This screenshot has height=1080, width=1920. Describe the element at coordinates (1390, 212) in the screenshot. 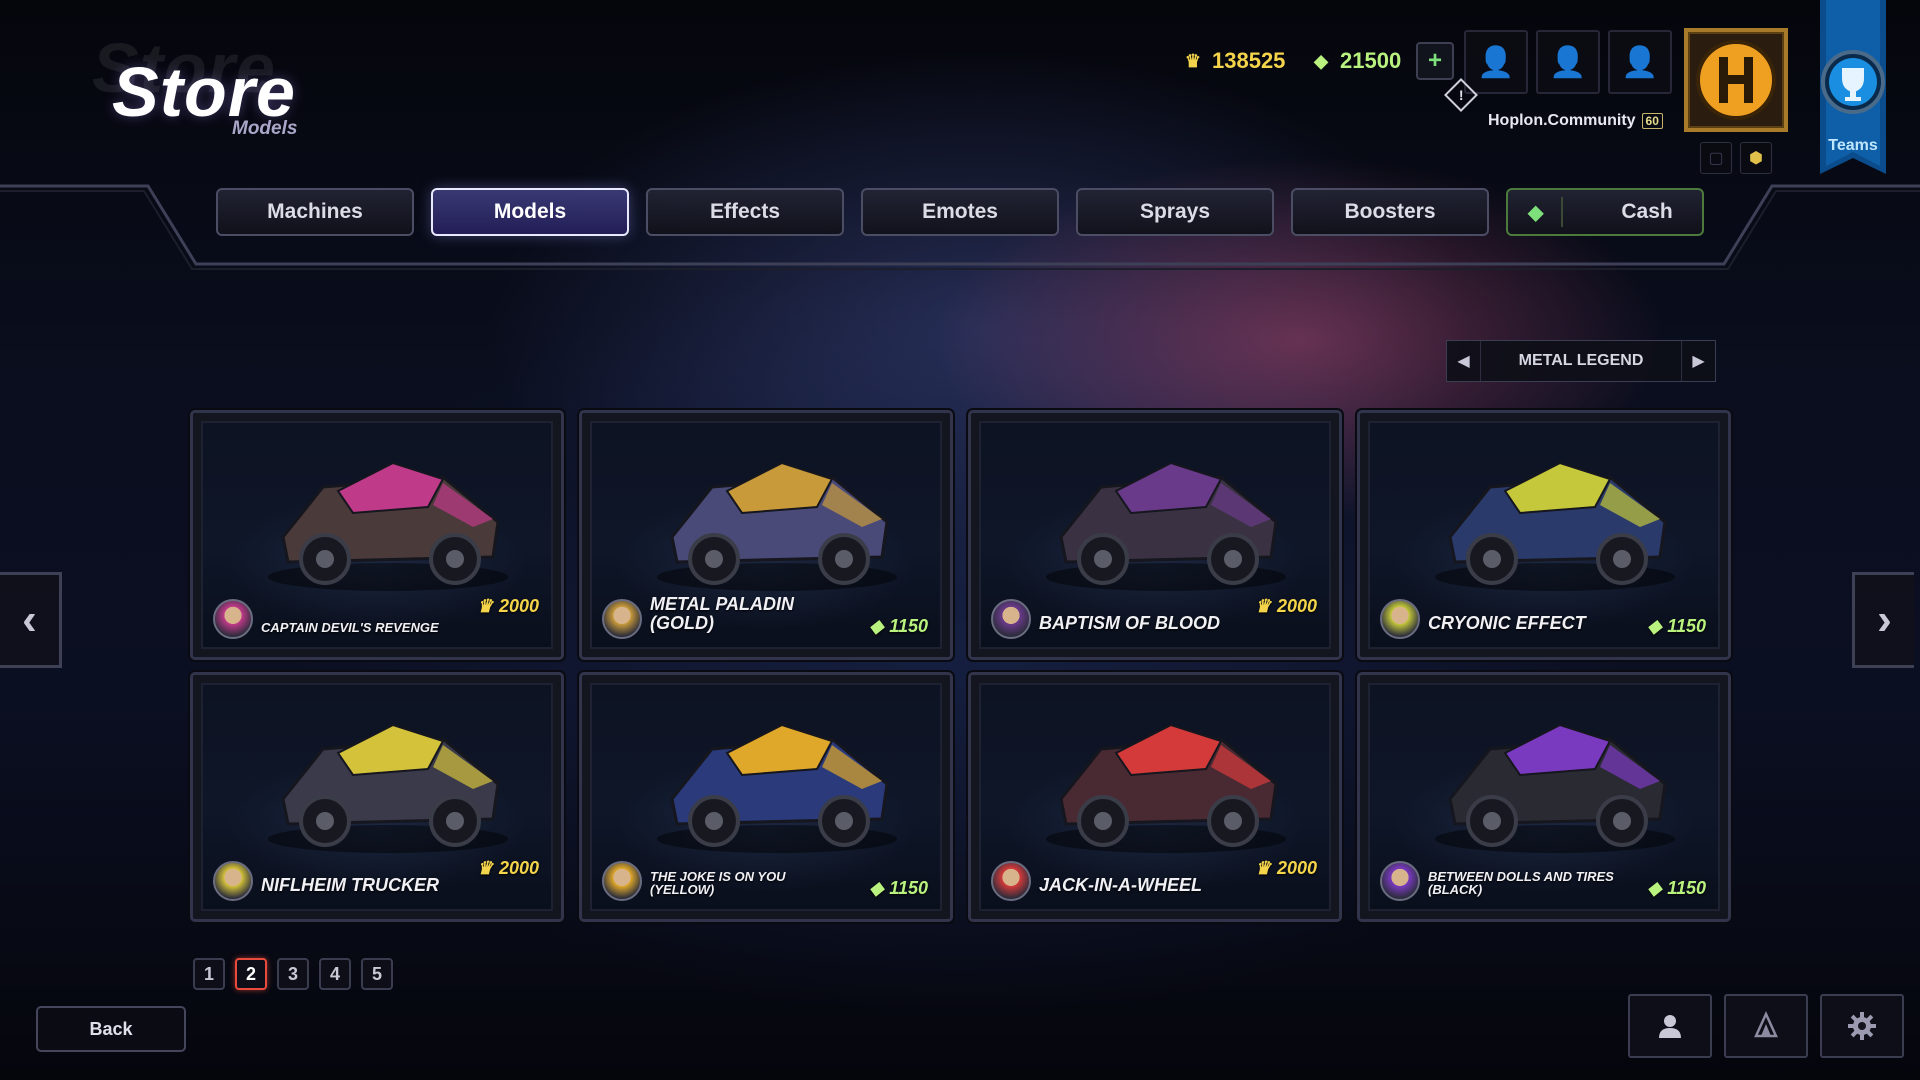

I see `tab-boosters: Boosters` at that location.